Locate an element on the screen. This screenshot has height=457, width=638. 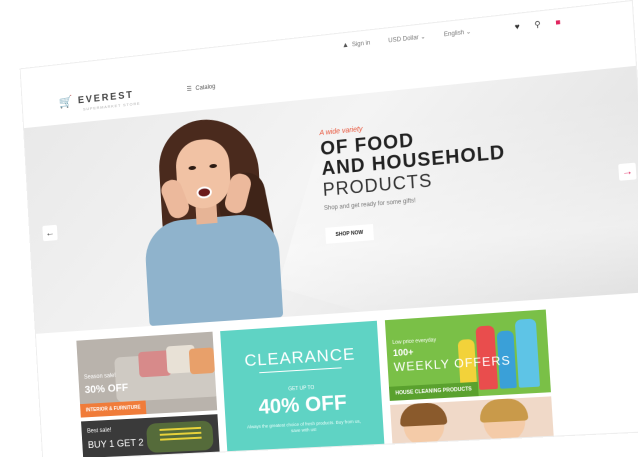
heart-icon: ♥ is located at coordinates (517, 27).